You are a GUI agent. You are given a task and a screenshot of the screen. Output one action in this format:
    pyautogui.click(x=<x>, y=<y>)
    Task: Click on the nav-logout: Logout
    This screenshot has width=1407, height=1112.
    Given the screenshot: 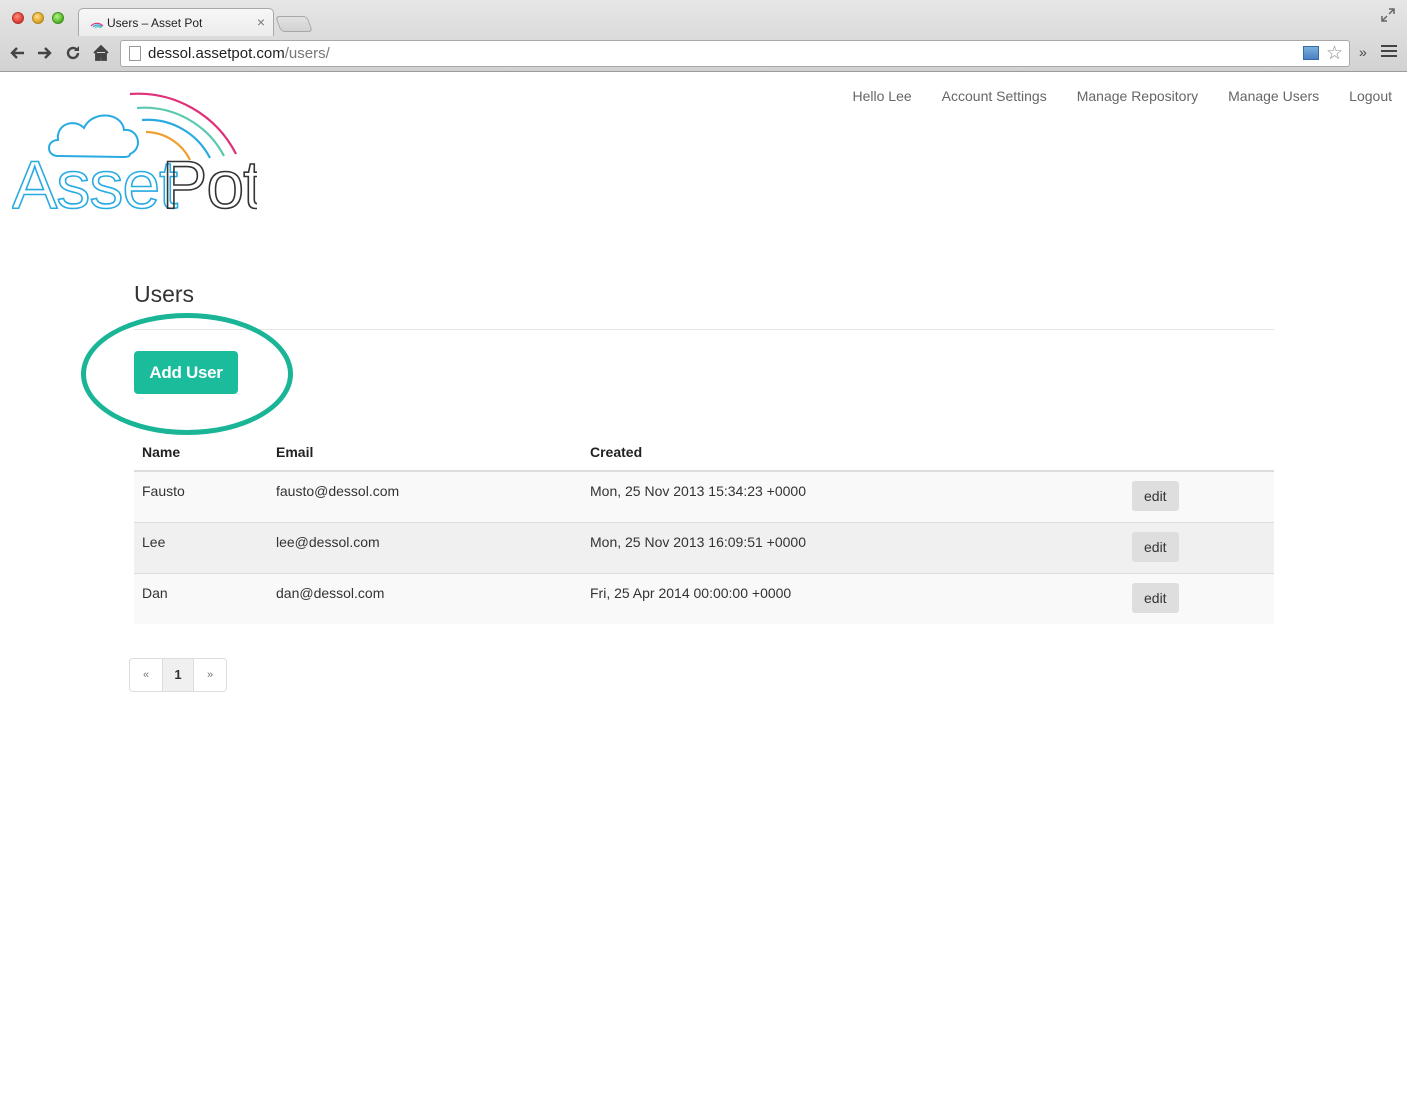 What is the action you would take?
    pyautogui.click(x=1370, y=96)
    